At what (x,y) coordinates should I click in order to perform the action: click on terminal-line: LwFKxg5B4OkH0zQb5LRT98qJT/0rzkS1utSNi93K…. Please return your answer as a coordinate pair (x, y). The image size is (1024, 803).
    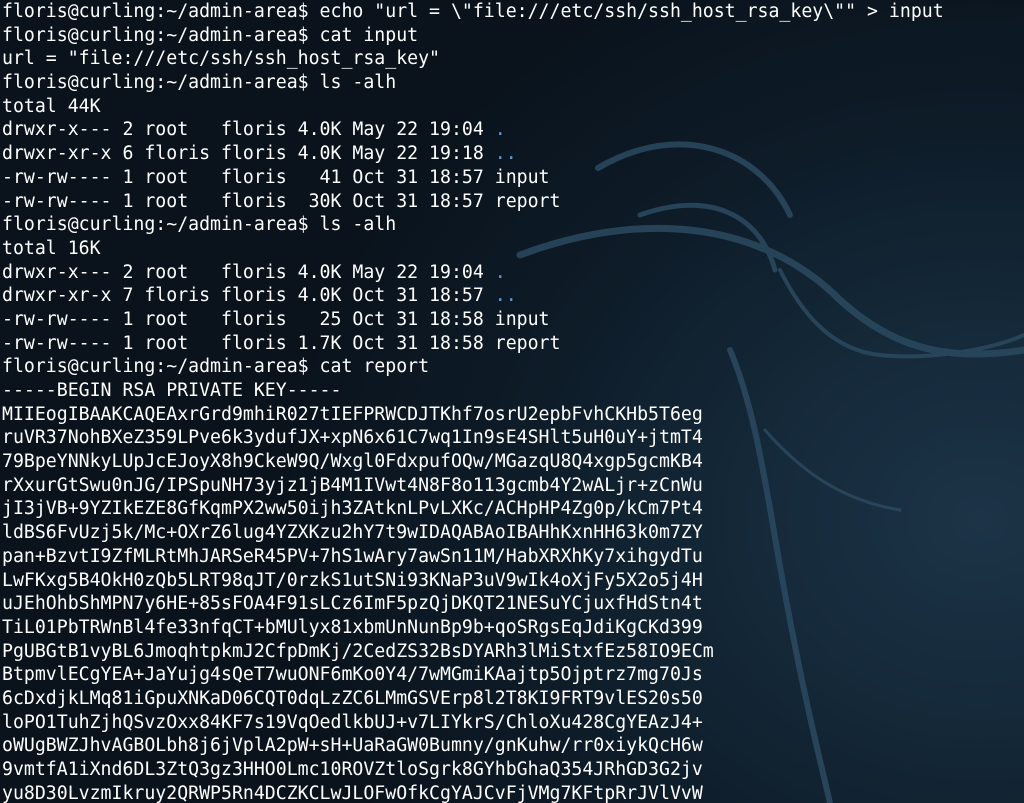
    Looking at the image, I should click on (352, 580).